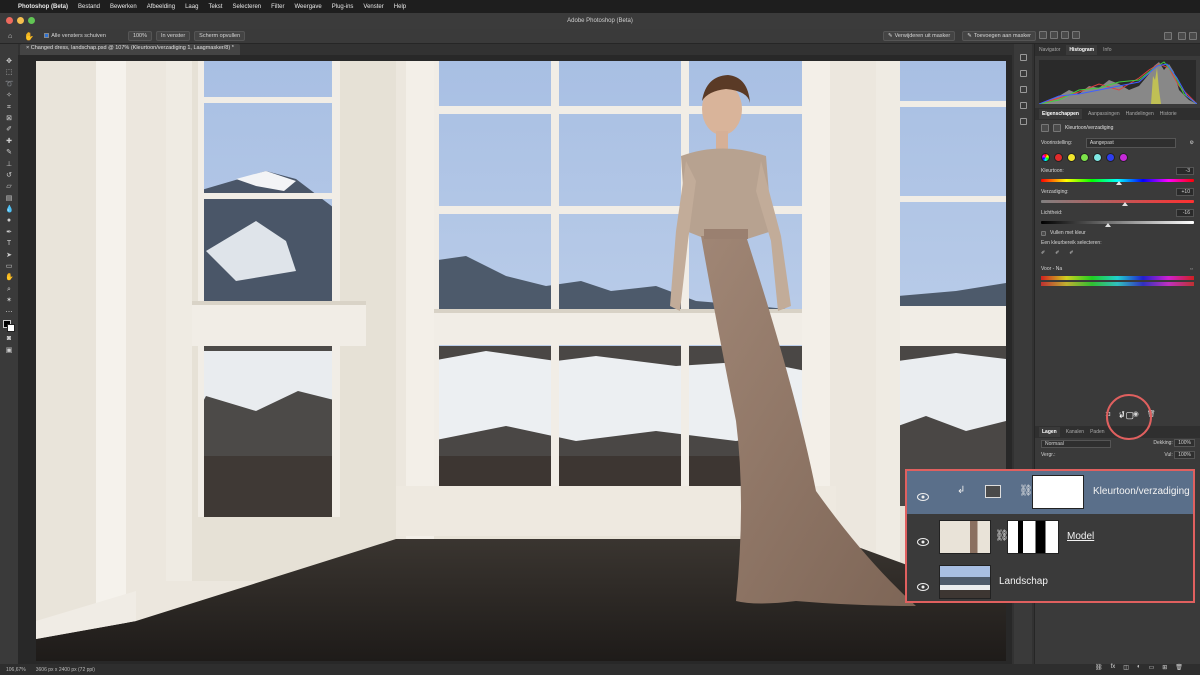 Image resolution: width=1200 pixels, height=675 pixels. I want to click on path-select-tool-icon: ➤, so click(9, 256).